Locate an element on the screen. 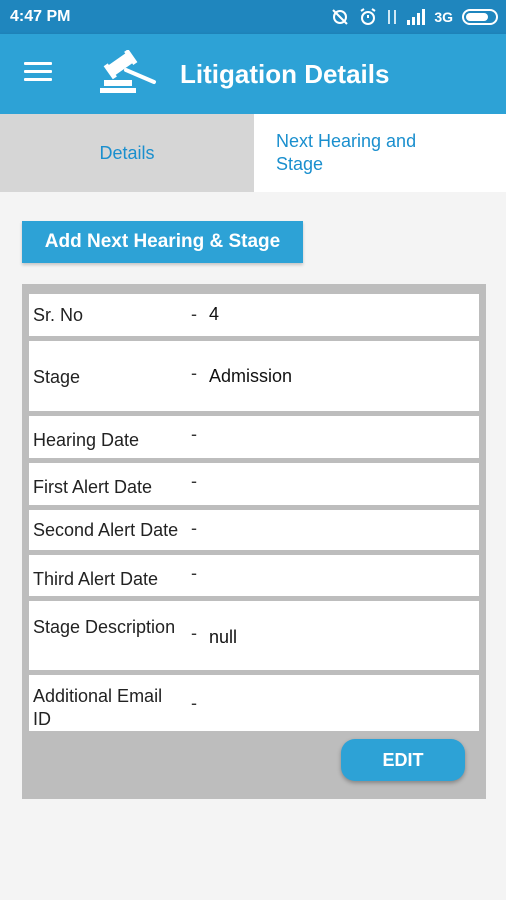  tab-details: Details is located at coordinates (127, 153).